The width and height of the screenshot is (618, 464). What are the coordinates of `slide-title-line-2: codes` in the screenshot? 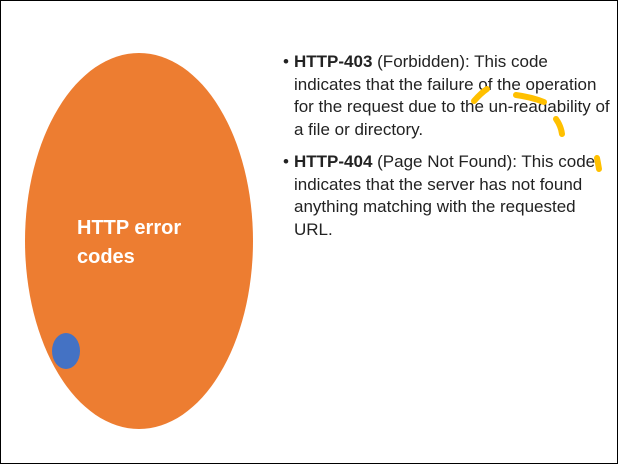 It's located at (106, 257).